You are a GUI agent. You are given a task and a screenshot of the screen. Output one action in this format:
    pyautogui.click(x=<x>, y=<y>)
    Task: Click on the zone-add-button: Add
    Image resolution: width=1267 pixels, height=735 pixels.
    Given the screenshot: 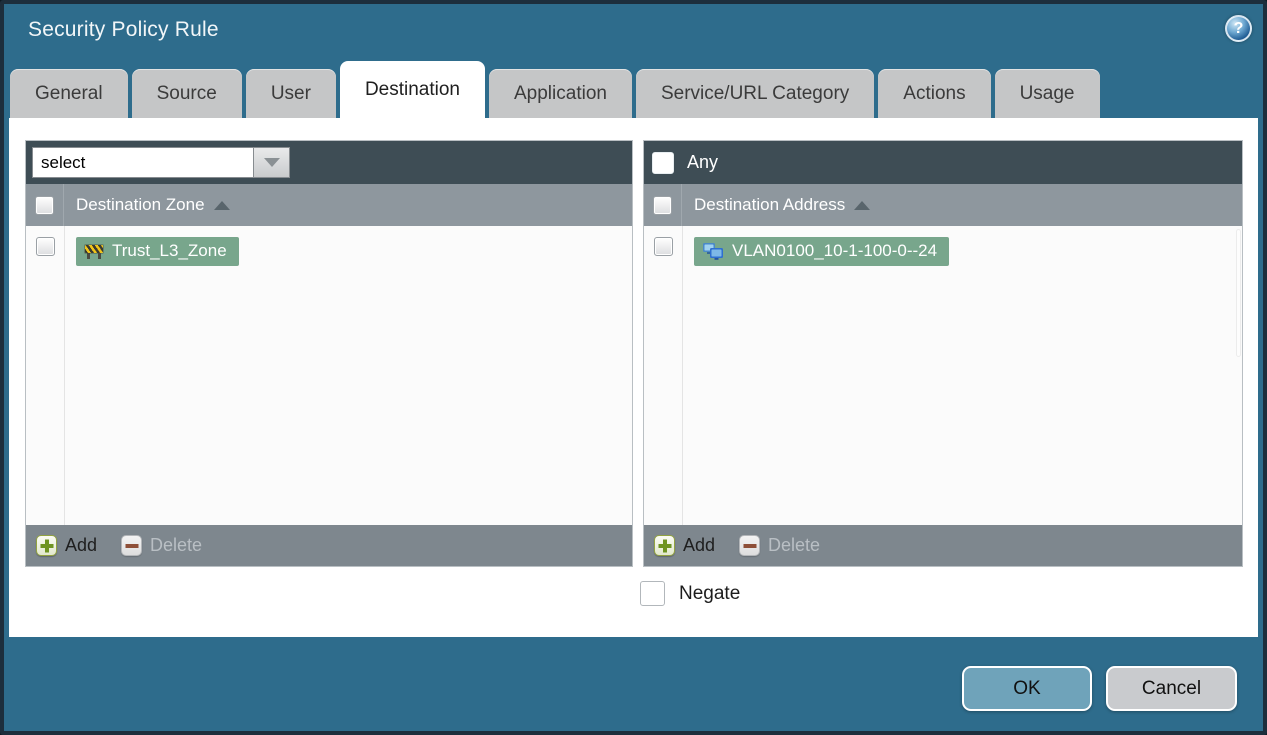 What is the action you would take?
    pyautogui.click(x=66, y=545)
    